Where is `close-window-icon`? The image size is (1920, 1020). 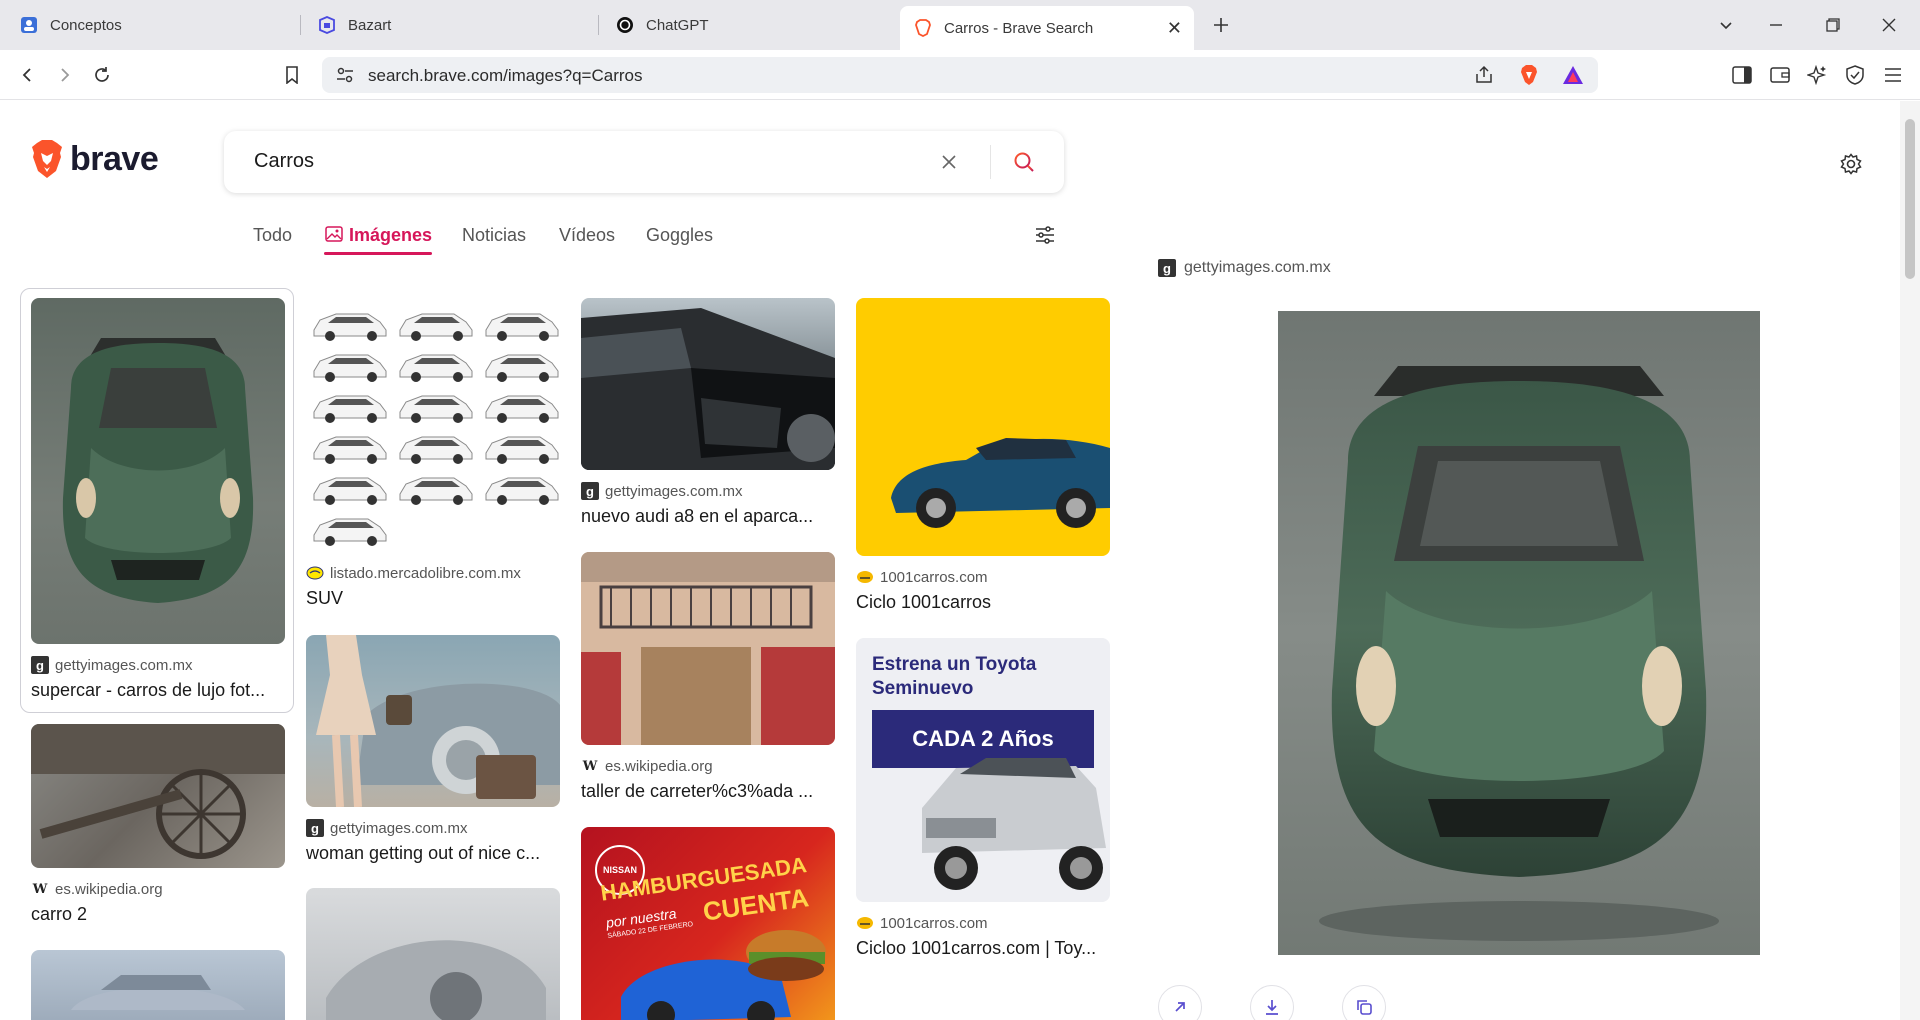
close-window-icon is located at coordinates (1889, 25).